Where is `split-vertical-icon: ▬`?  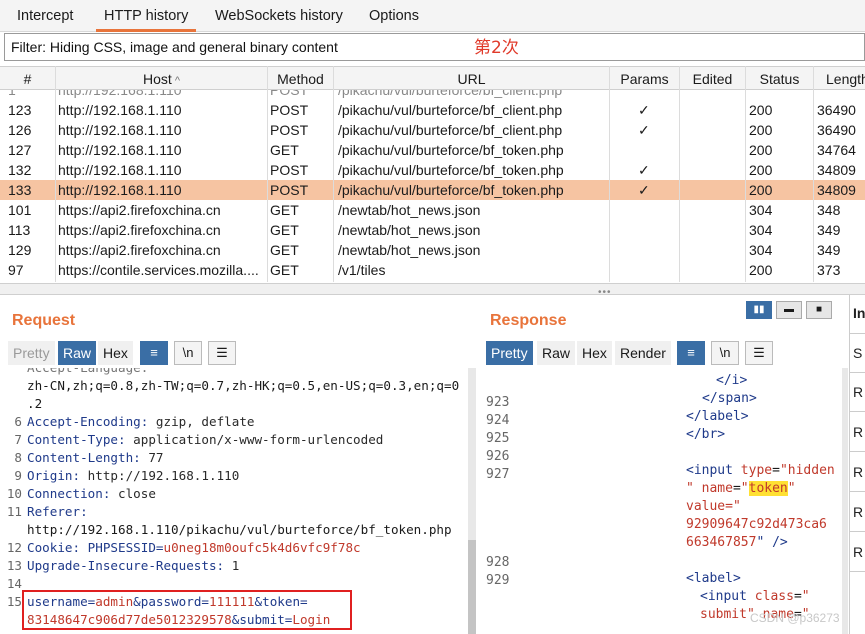
split-vertical-icon: ▬ is located at coordinates (789, 310).